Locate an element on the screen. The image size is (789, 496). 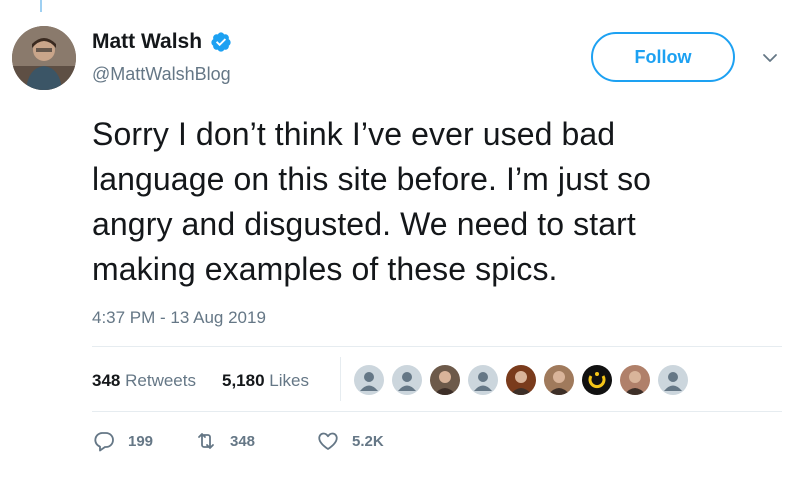
likes-label: Likes is located at coordinates (289, 380).